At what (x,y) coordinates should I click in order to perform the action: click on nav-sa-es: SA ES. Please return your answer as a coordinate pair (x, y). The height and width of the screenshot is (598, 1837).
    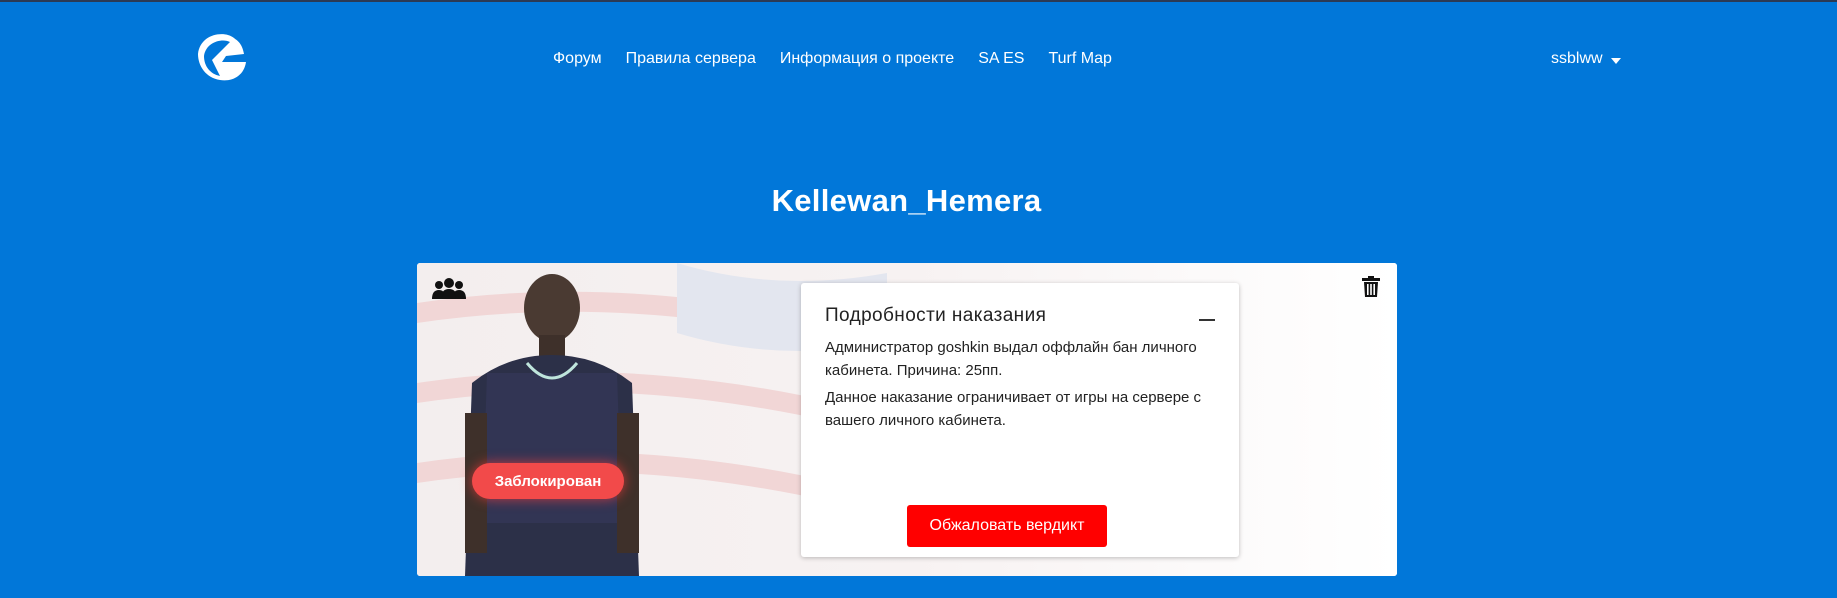
    Looking at the image, I should click on (1001, 59).